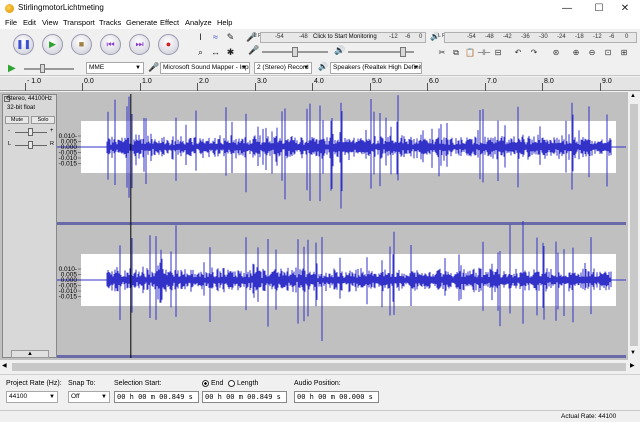 This screenshot has width=640, height=422. What do you see at coordinates (633, 96) in the screenshot?
I see `scroll-up-icon: ▲` at bounding box center [633, 96].